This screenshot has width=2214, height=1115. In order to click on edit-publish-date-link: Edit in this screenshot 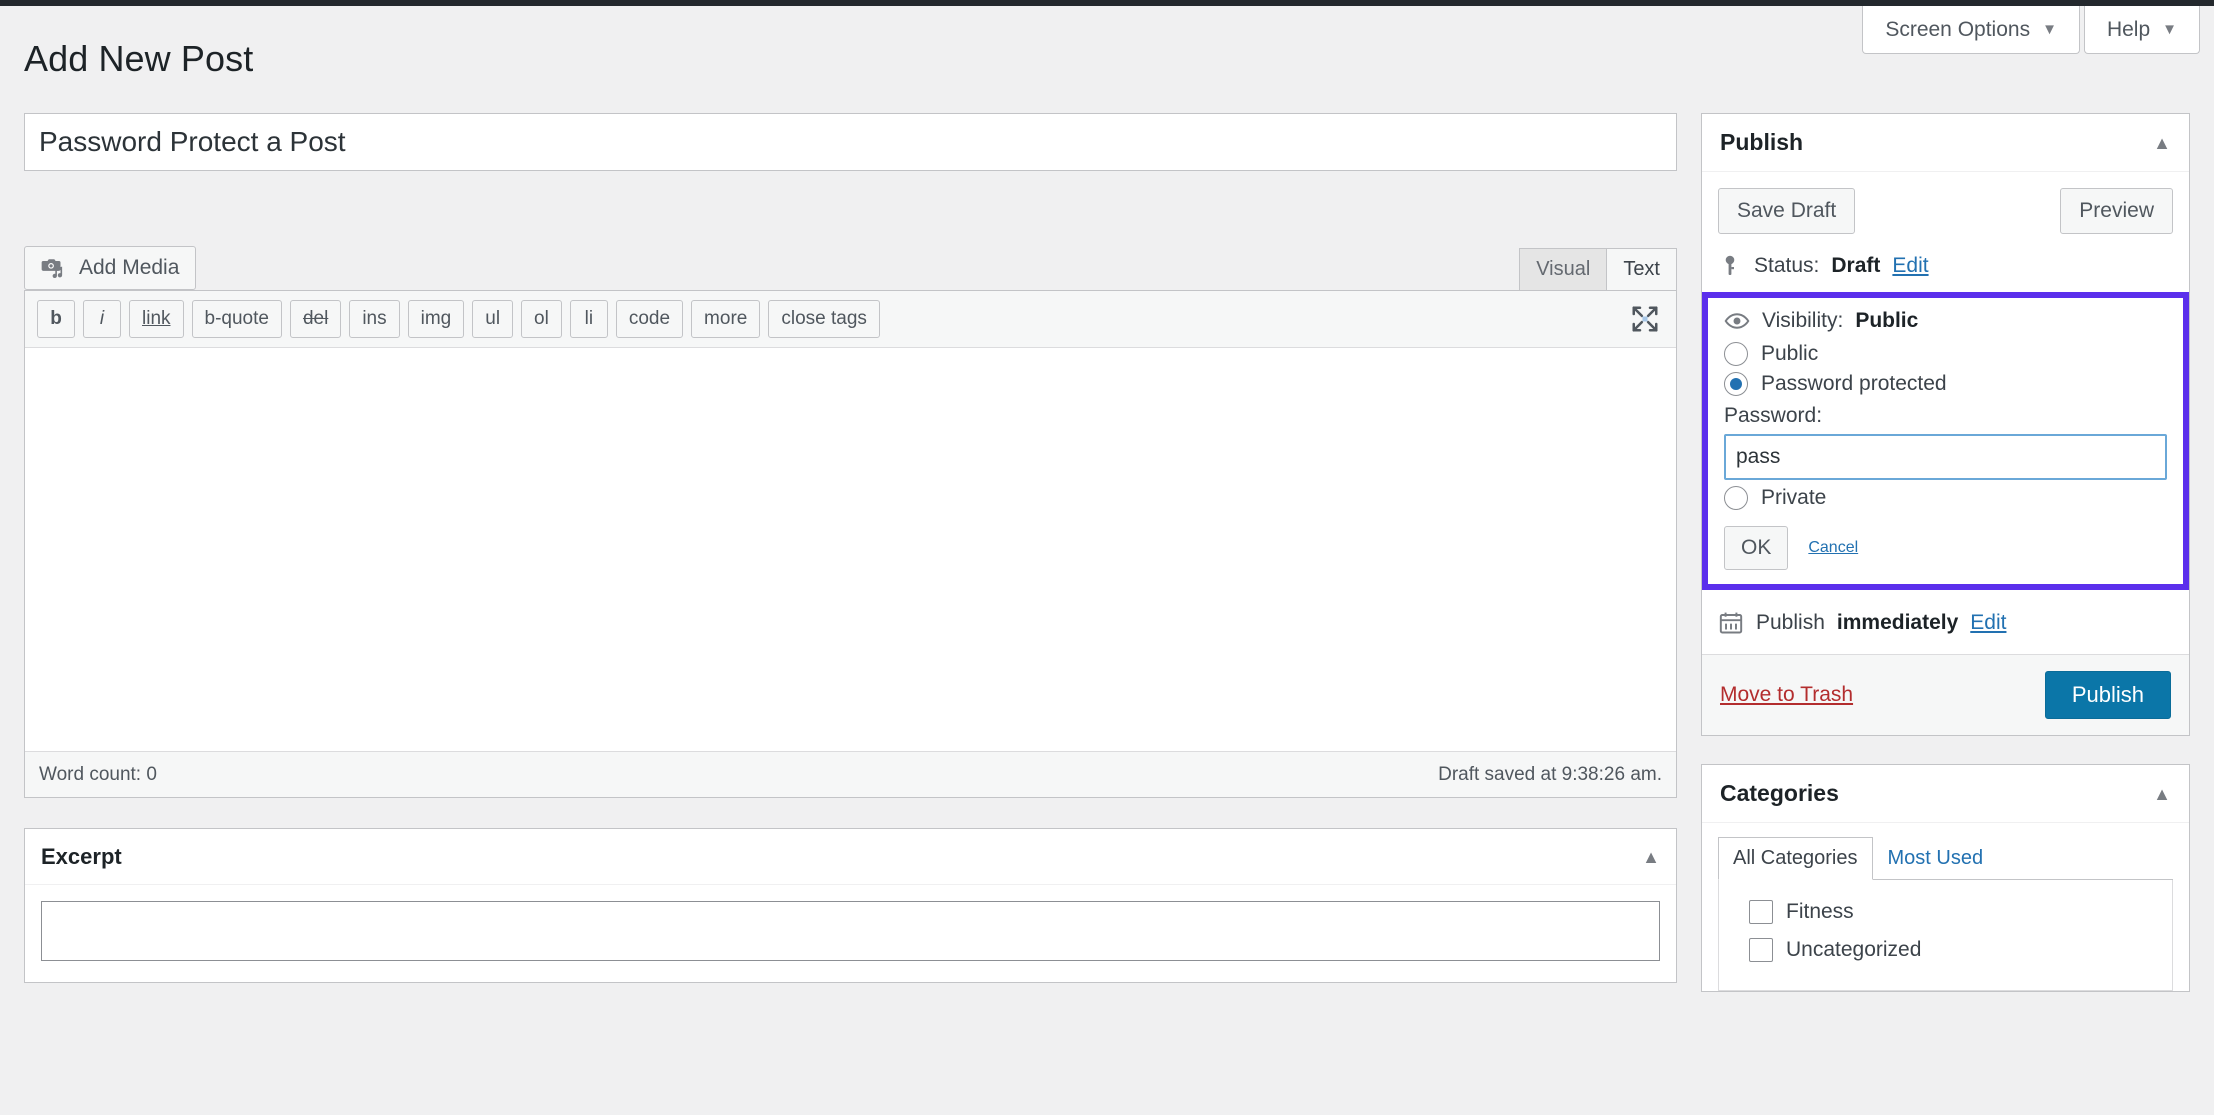, I will do `click(1988, 623)`.